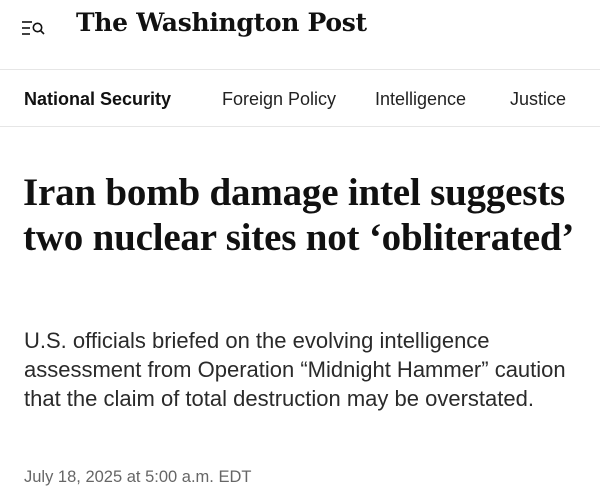  Describe the element at coordinates (221, 22) in the screenshot. I see `masthead-logo: The Washington Post` at that location.